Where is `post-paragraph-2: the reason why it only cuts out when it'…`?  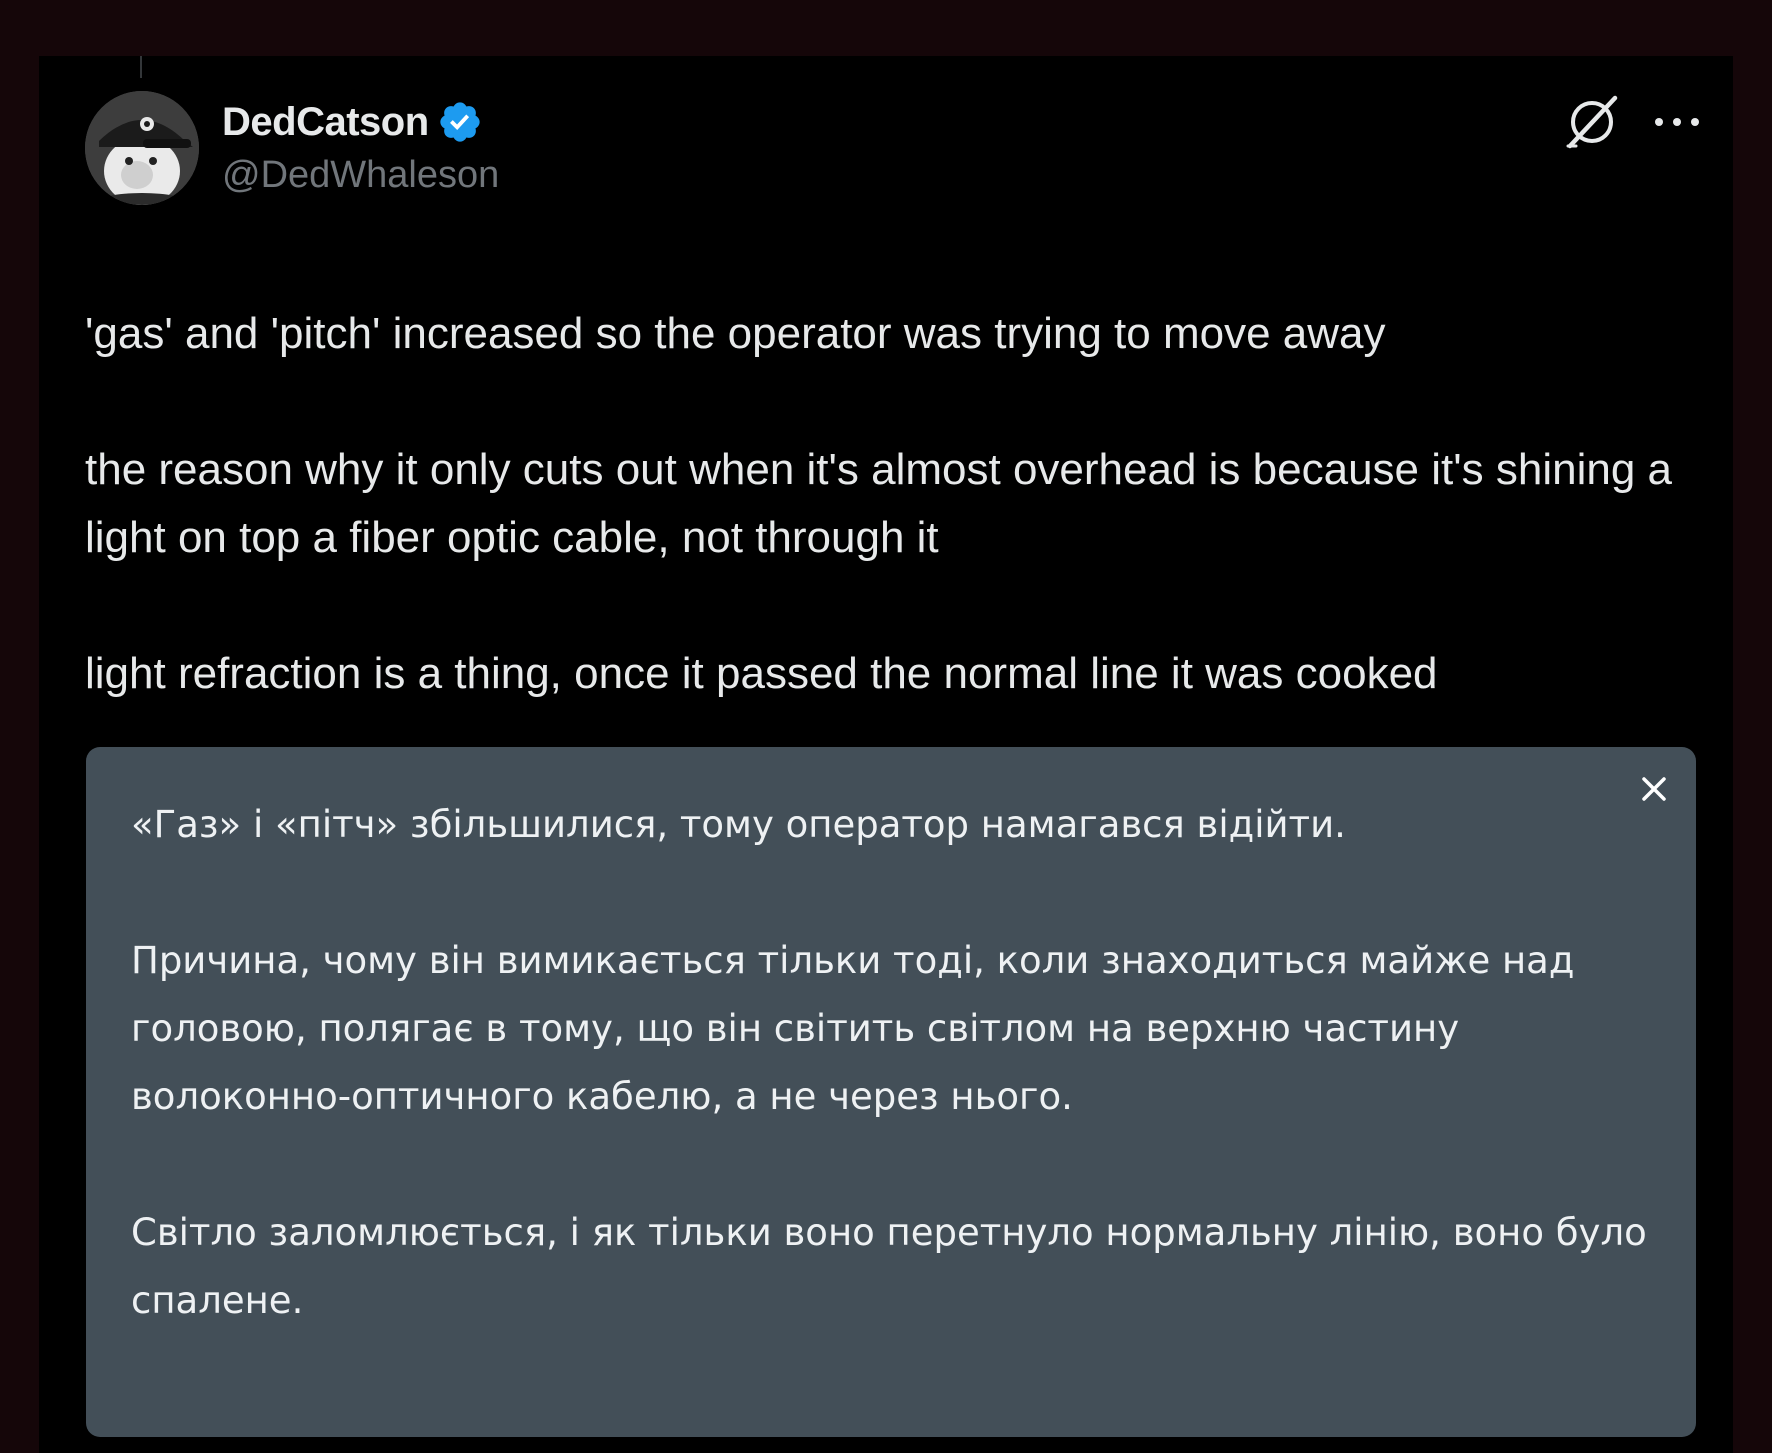
post-paragraph-2: the reason why it only cuts out when it'… is located at coordinates (885, 503).